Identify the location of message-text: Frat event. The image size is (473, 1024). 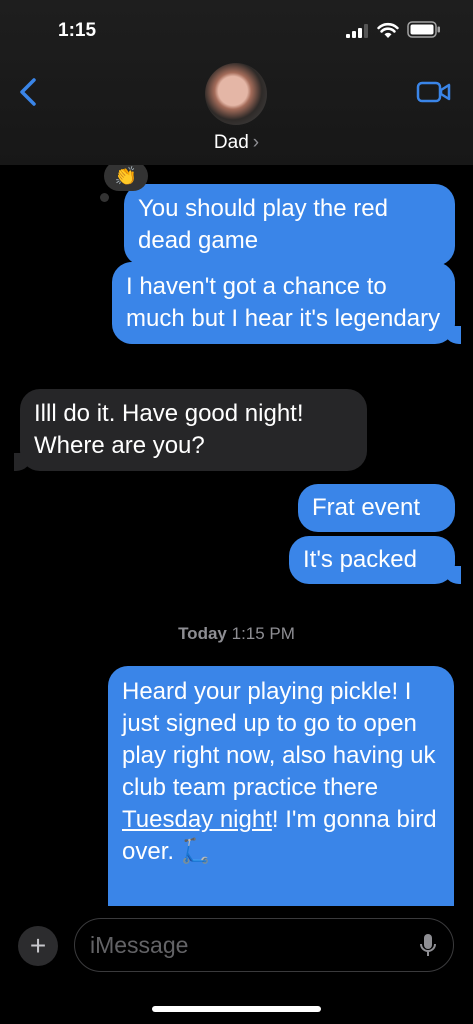
(366, 507).